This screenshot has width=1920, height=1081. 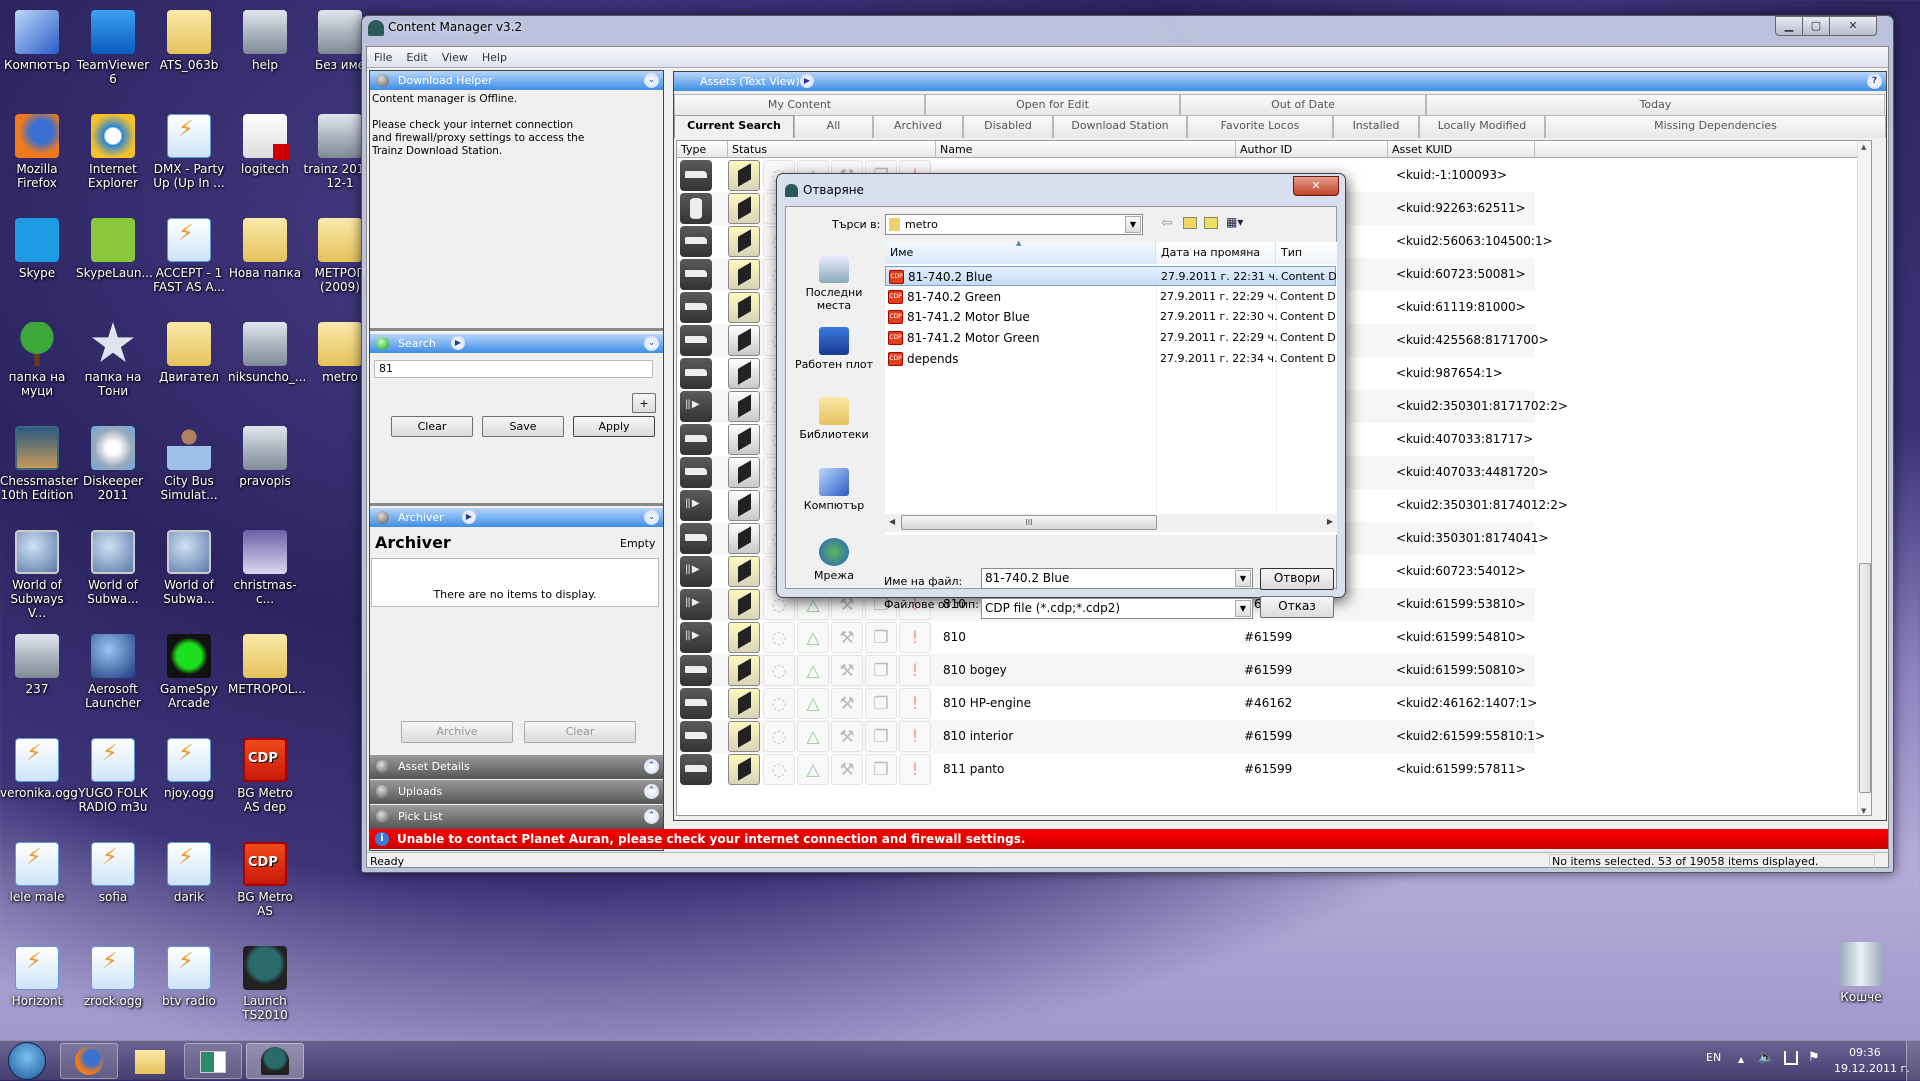 I want to click on desktop-icon: pravopis, so click(x=265, y=457).